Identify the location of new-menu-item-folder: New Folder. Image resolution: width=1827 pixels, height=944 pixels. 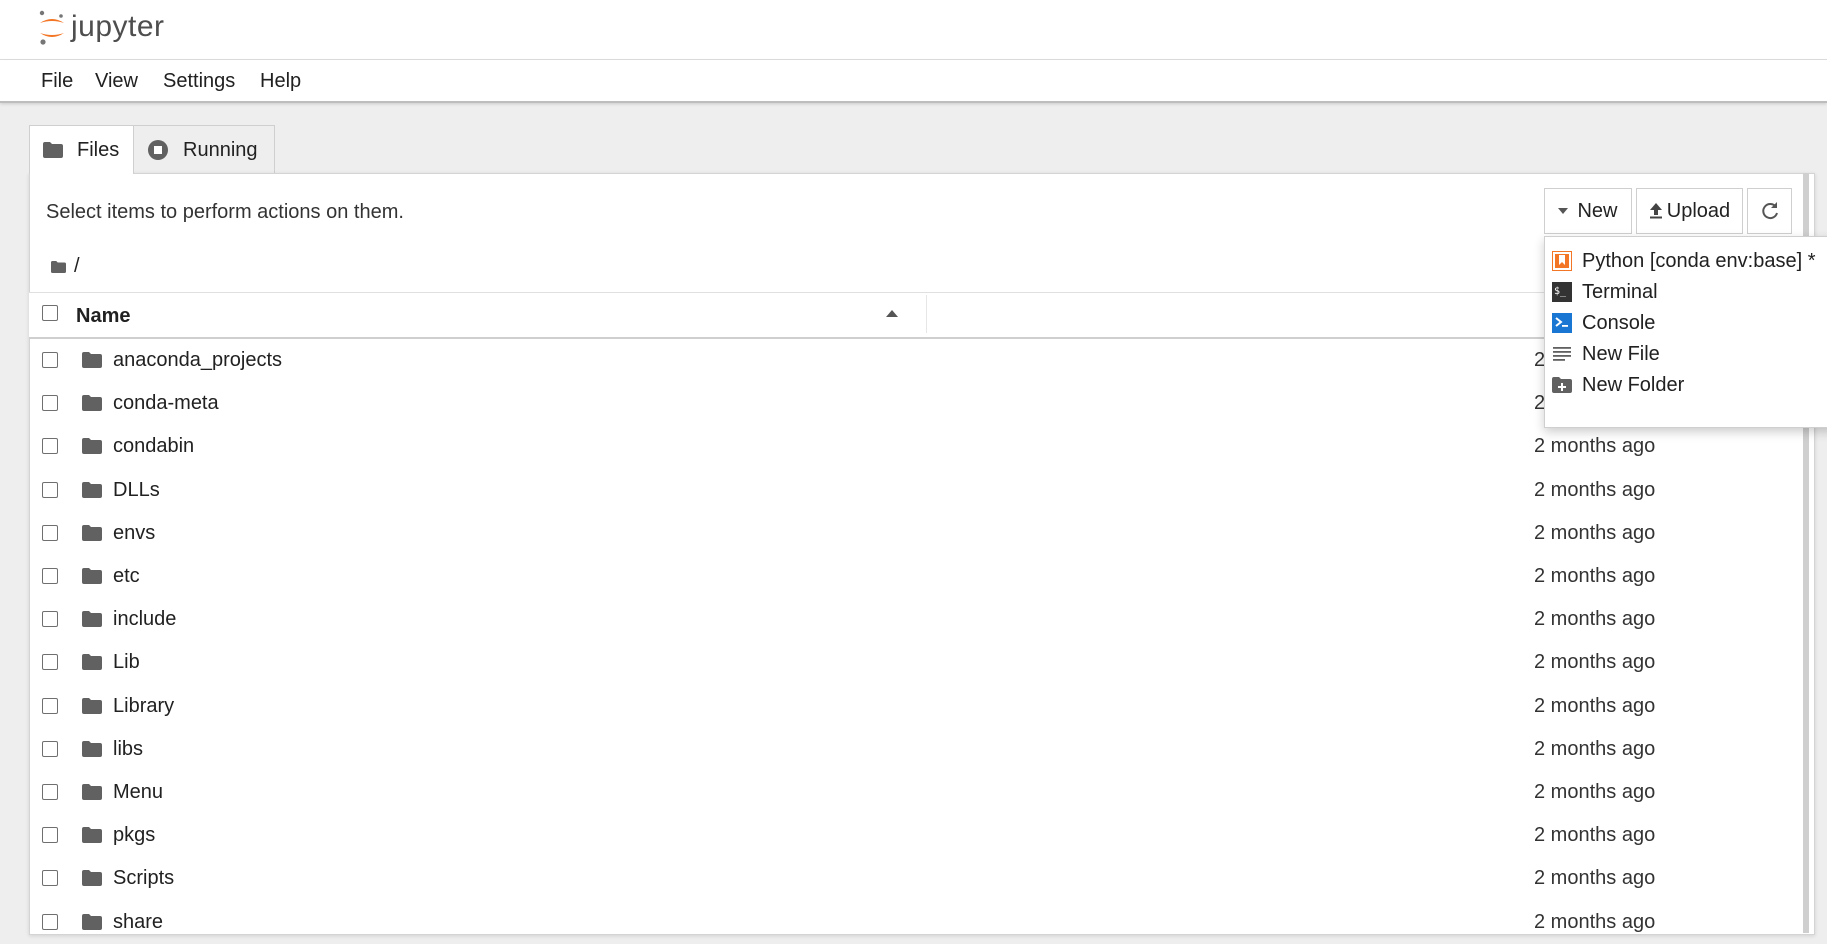
(1618, 385).